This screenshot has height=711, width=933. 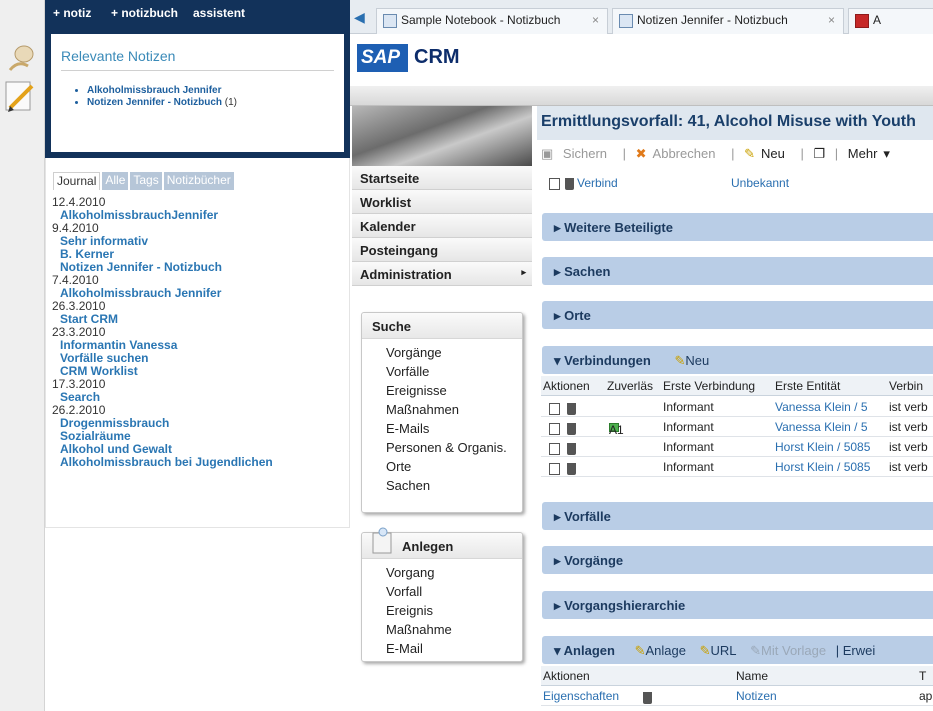 I want to click on add-url-button: ✎URL, so click(x=718, y=650).